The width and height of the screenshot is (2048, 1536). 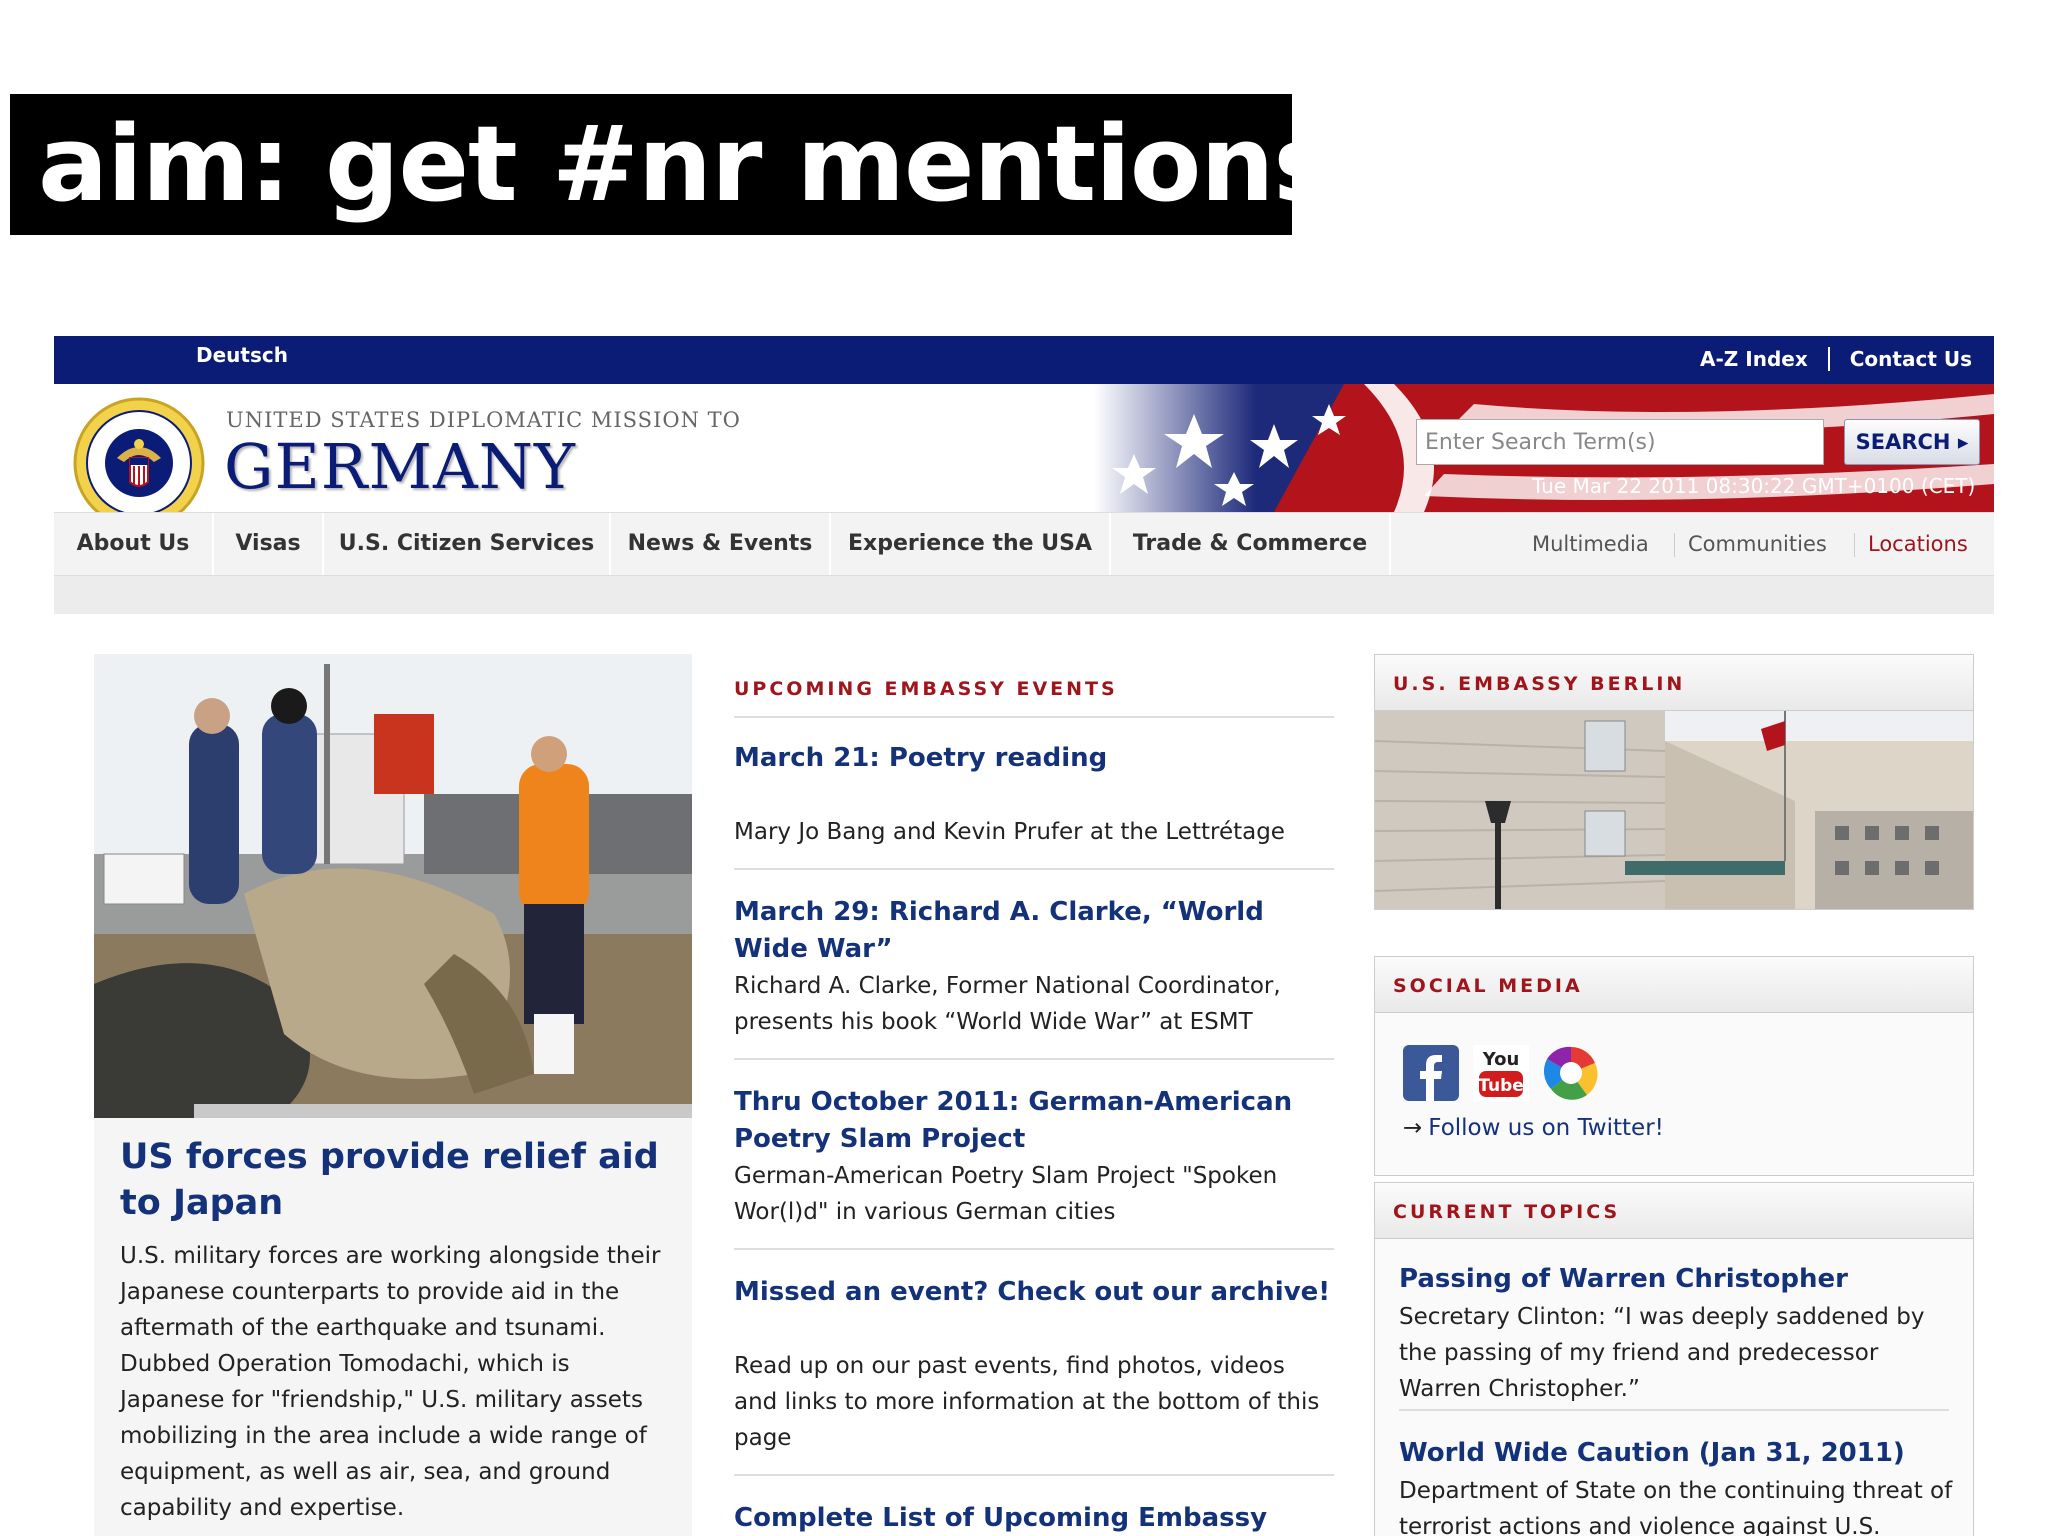 What do you see at coordinates (1251, 544) in the screenshot?
I see `nav-trade-commerce: Trade & Commerce` at bounding box center [1251, 544].